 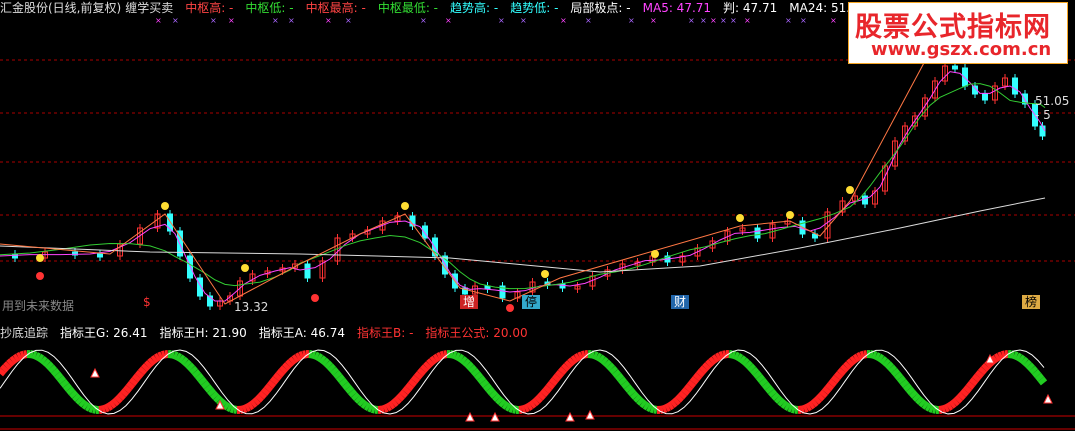 I want to click on event-tag-4: 榜, so click(x=1031, y=302).